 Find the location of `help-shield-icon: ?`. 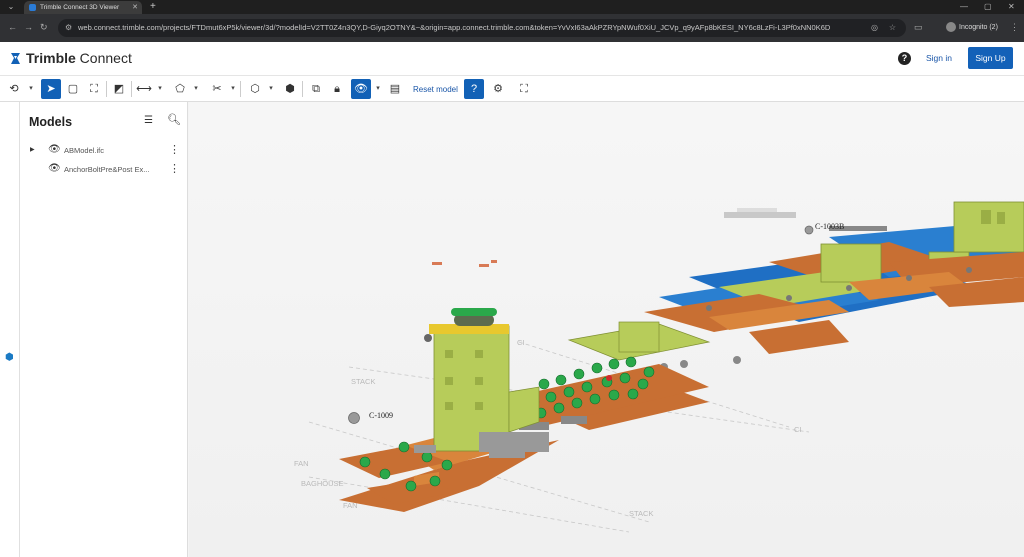

help-shield-icon: ? is located at coordinates (474, 89).